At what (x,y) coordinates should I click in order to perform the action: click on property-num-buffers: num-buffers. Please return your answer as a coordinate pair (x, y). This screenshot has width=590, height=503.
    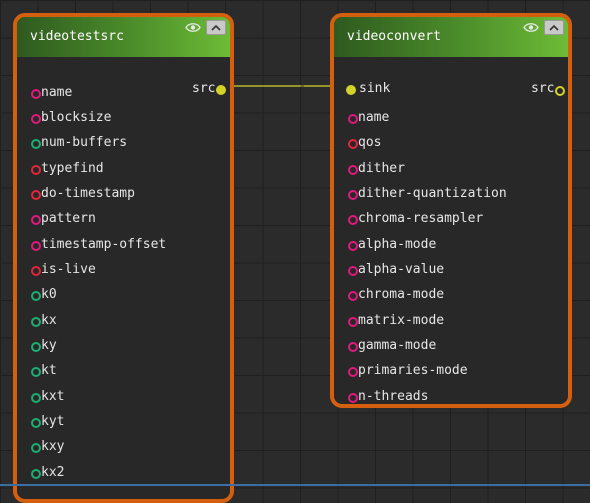
    Looking at the image, I should click on (123, 145).